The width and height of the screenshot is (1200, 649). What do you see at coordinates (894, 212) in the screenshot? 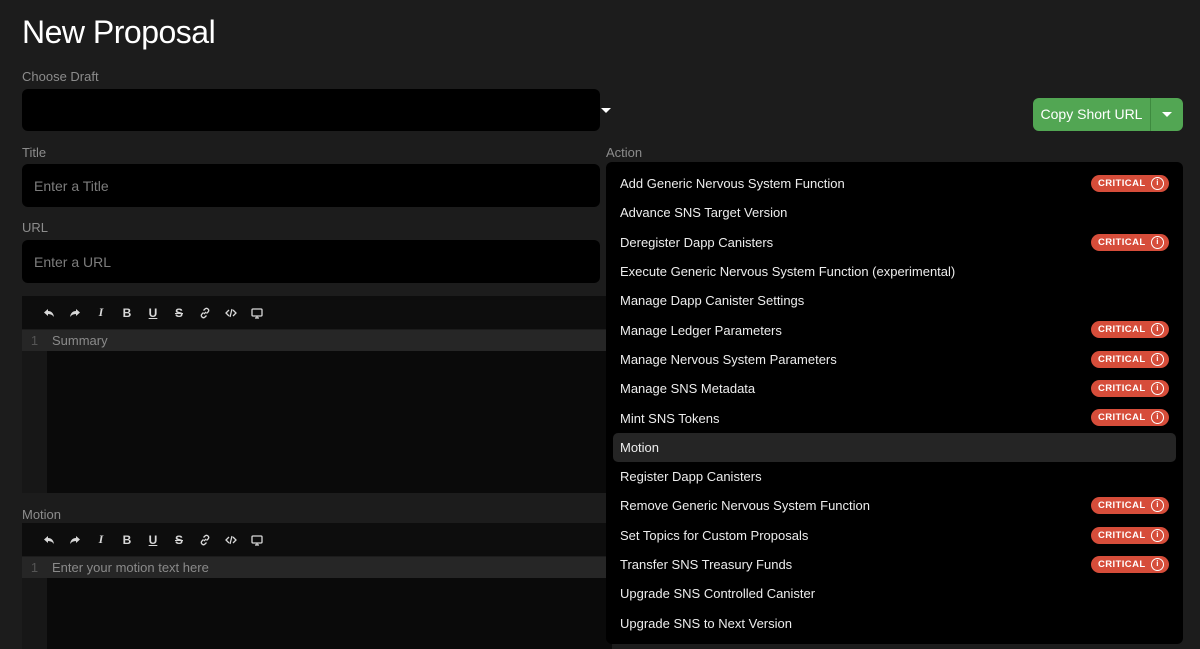
I see `action-option: Advance SNS Target Version` at bounding box center [894, 212].